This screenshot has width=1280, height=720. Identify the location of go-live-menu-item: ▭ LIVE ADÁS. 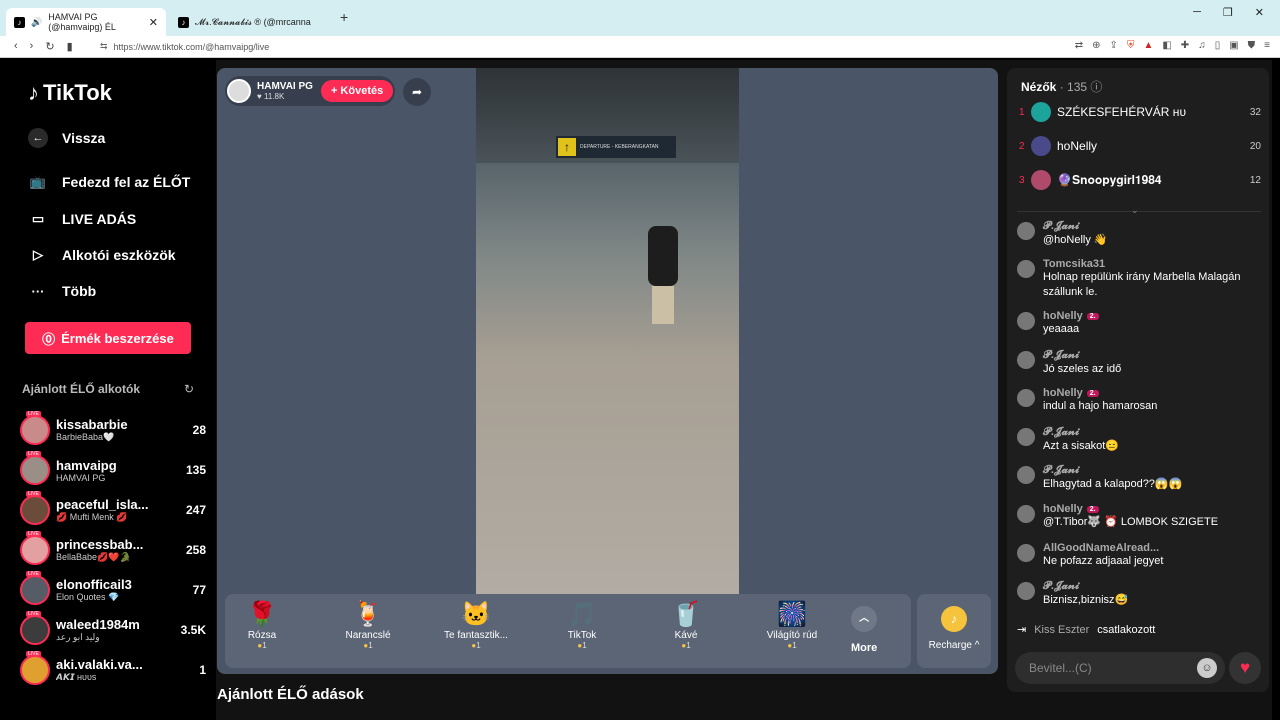
(82, 219).